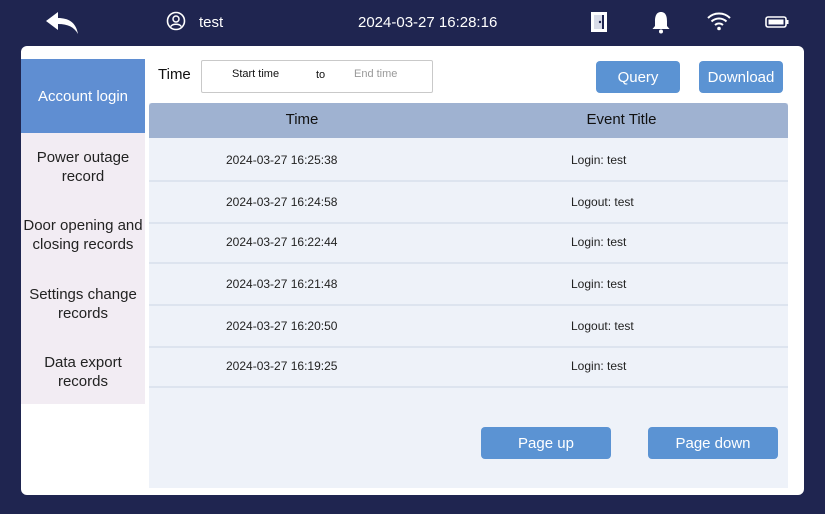  What do you see at coordinates (282, 284) in the screenshot?
I see `row-time: 2024-03-27 16:21:48` at bounding box center [282, 284].